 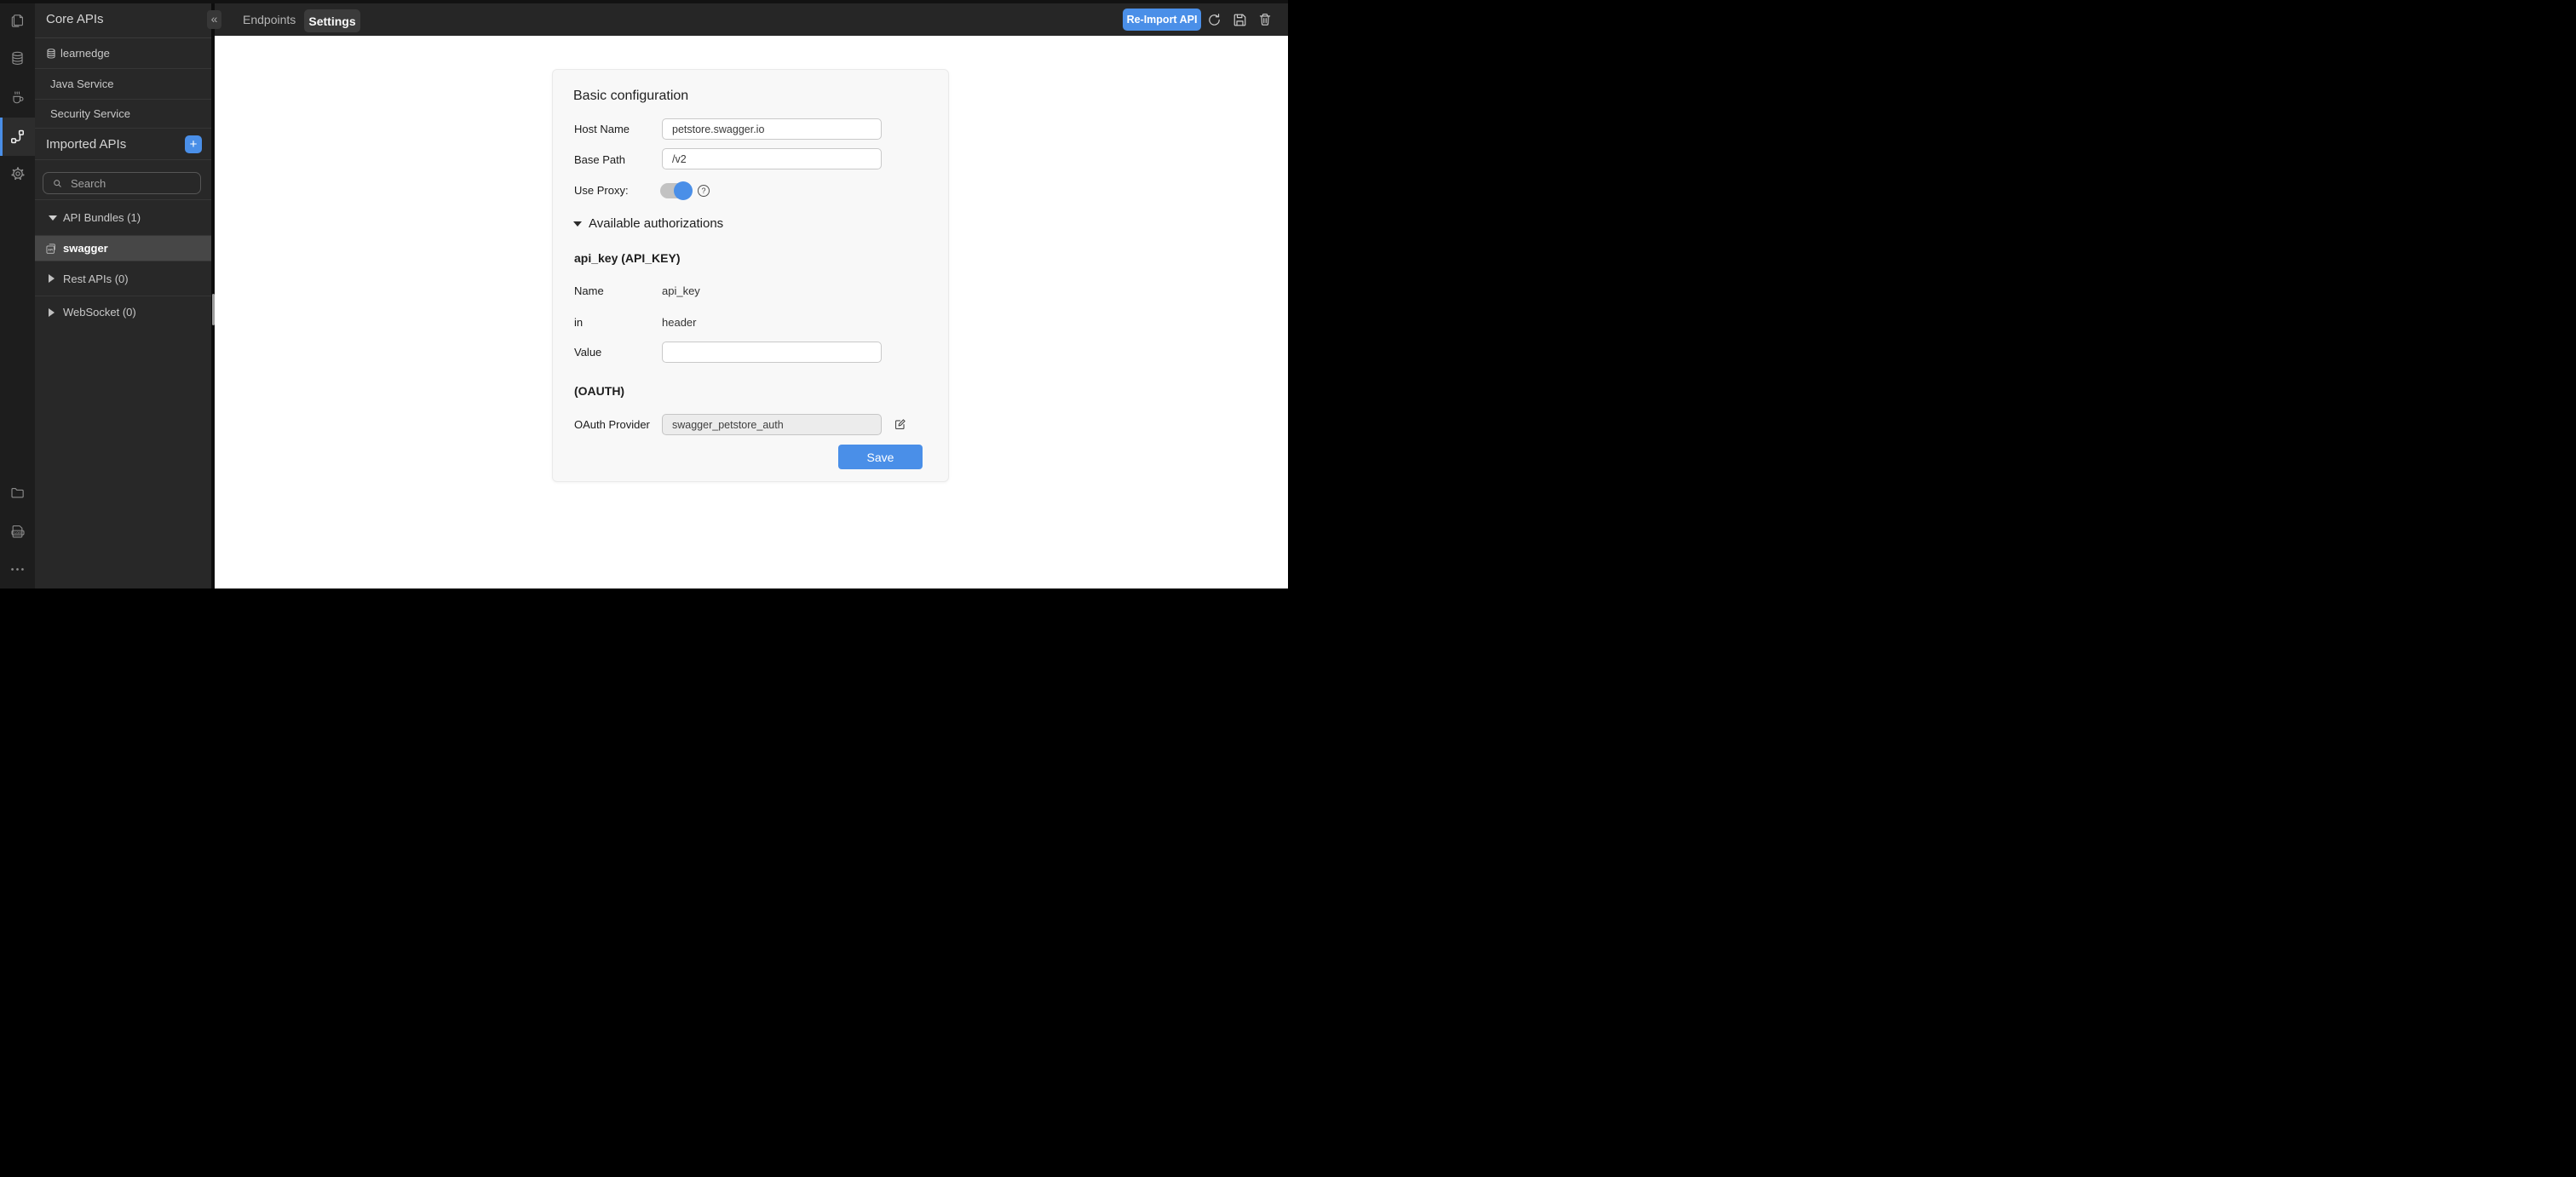 I want to click on gear-icon, so click(x=17, y=174).